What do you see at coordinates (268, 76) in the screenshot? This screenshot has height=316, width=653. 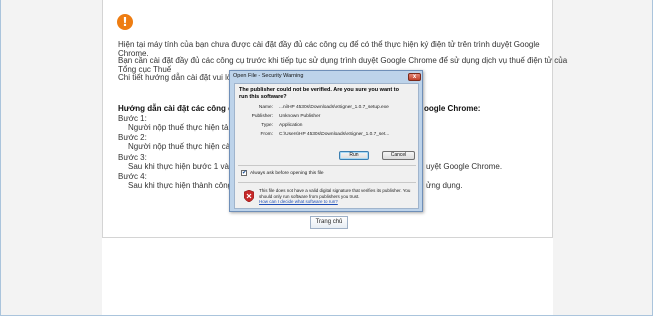 I see `dialog-title: Open File - Security Warning` at bounding box center [268, 76].